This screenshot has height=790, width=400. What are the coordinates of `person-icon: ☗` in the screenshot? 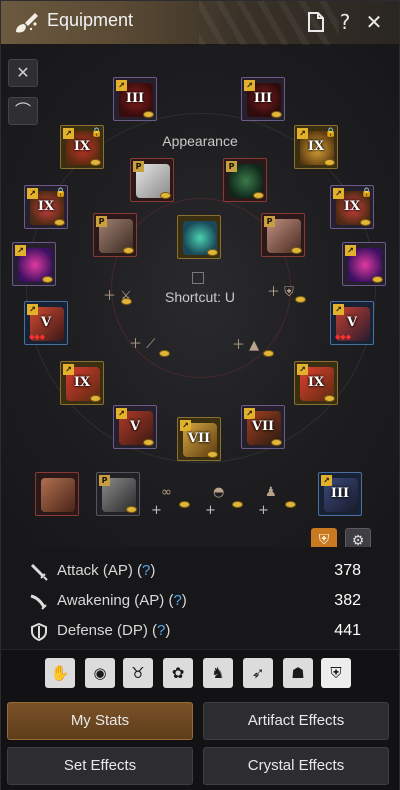 It's located at (298, 673).